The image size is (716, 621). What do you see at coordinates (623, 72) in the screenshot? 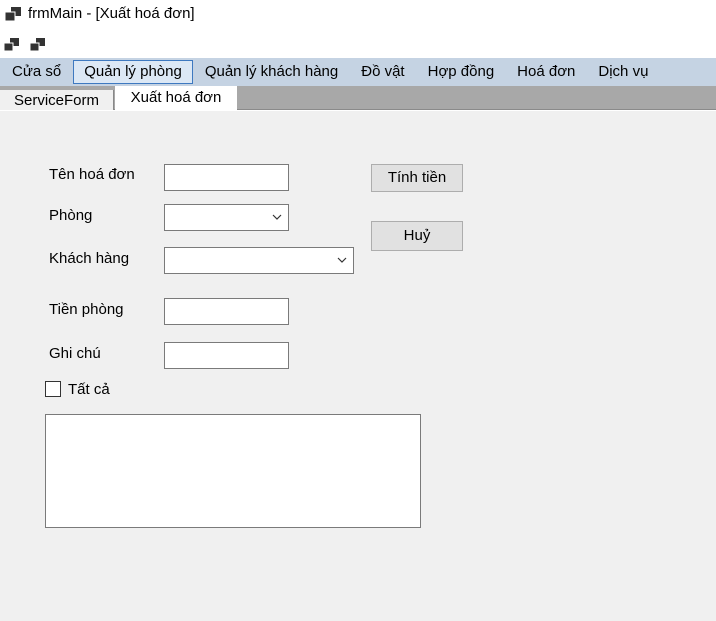
I see `menu-item-services: Dịch vụ` at bounding box center [623, 72].